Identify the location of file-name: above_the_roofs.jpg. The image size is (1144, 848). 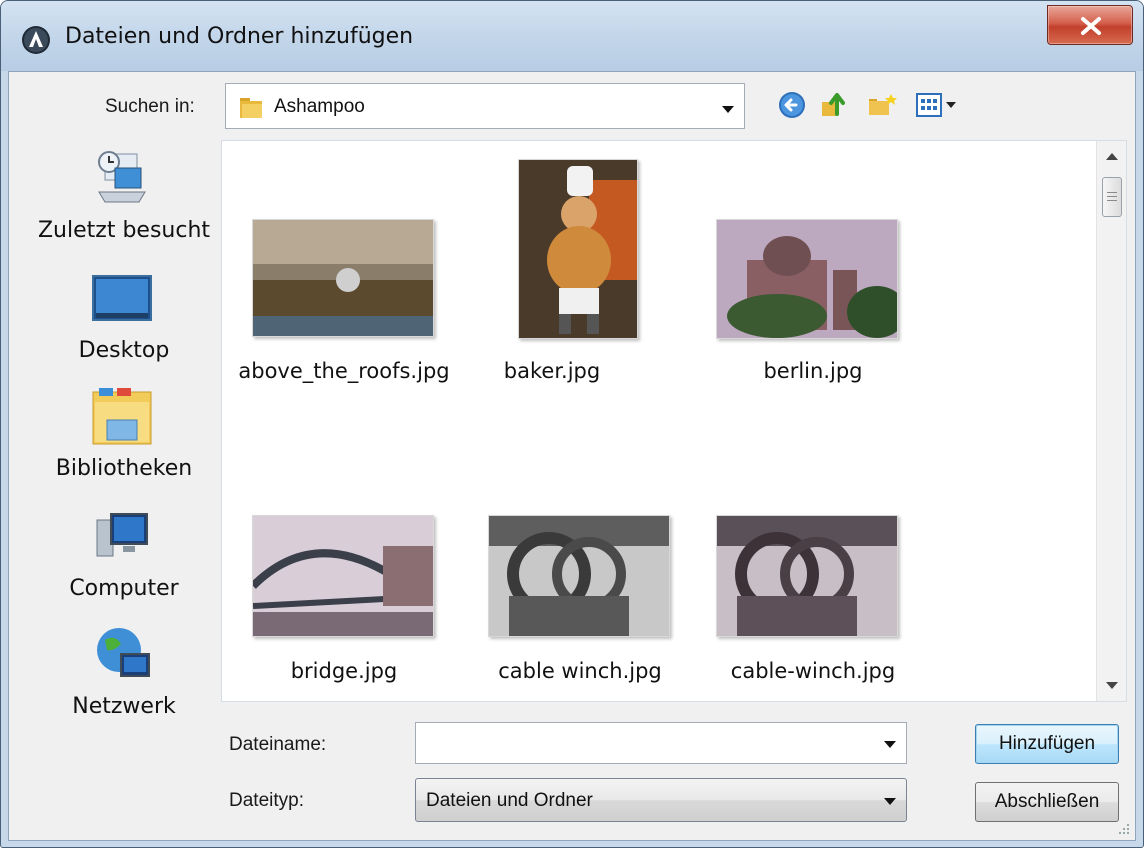
(344, 371).